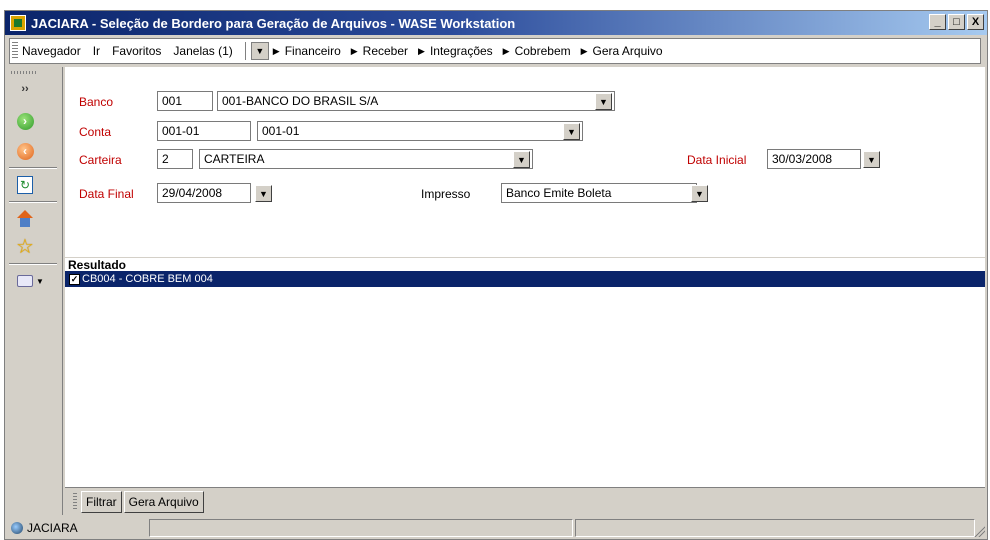 The width and height of the screenshot is (990, 540). What do you see at coordinates (699, 193) in the screenshot?
I see `impresso-dropdown-icon: ▼` at bounding box center [699, 193].